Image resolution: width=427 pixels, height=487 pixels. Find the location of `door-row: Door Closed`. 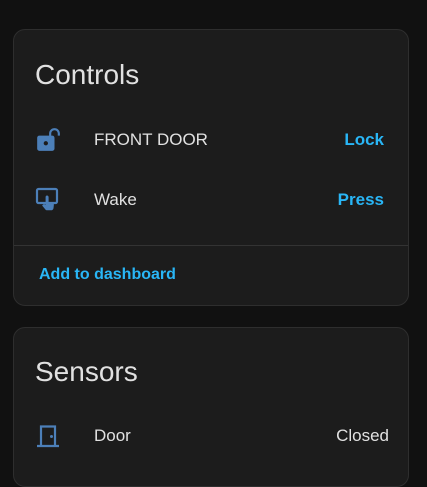

door-row: Door Closed is located at coordinates (211, 436).